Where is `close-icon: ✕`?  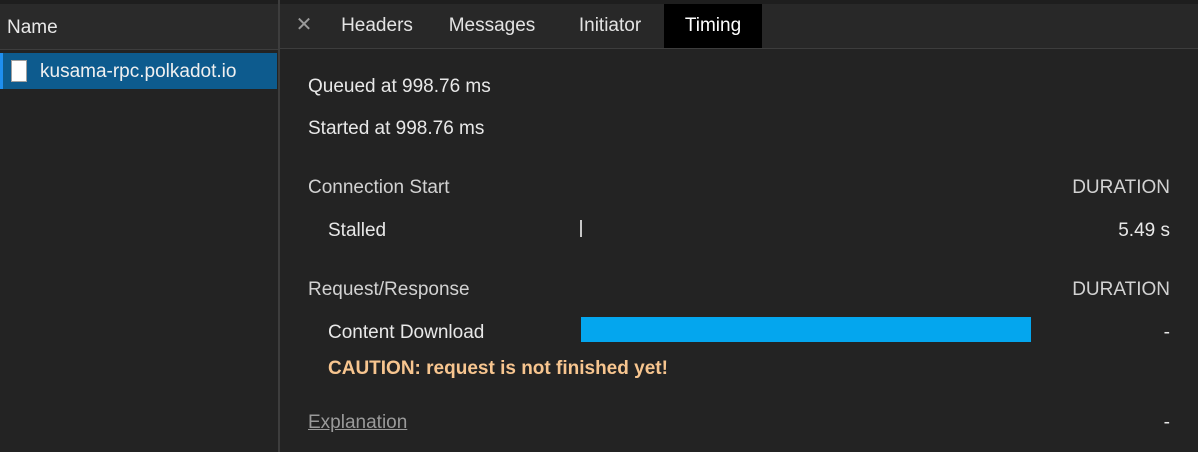
close-icon: ✕ is located at coordinates (304, 25).